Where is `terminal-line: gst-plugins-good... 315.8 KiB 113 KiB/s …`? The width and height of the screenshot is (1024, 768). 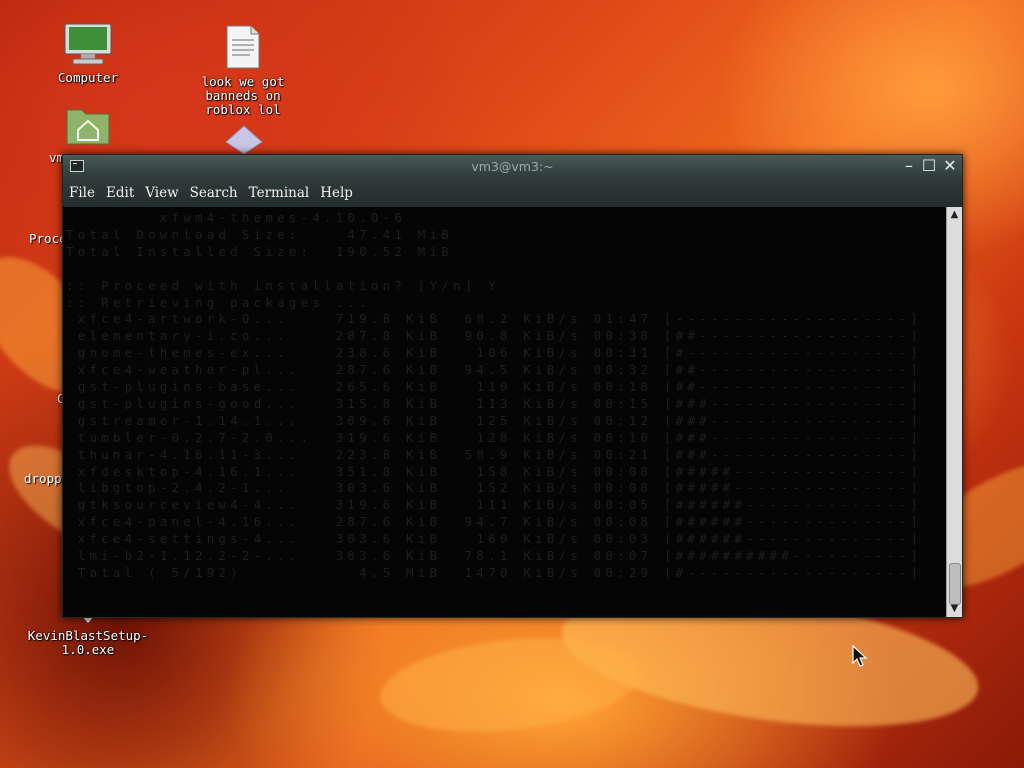 terminal-line: gst-plugins-good... 315.8 KiB 113 KiB/s … is located at coordinates (505, 403).